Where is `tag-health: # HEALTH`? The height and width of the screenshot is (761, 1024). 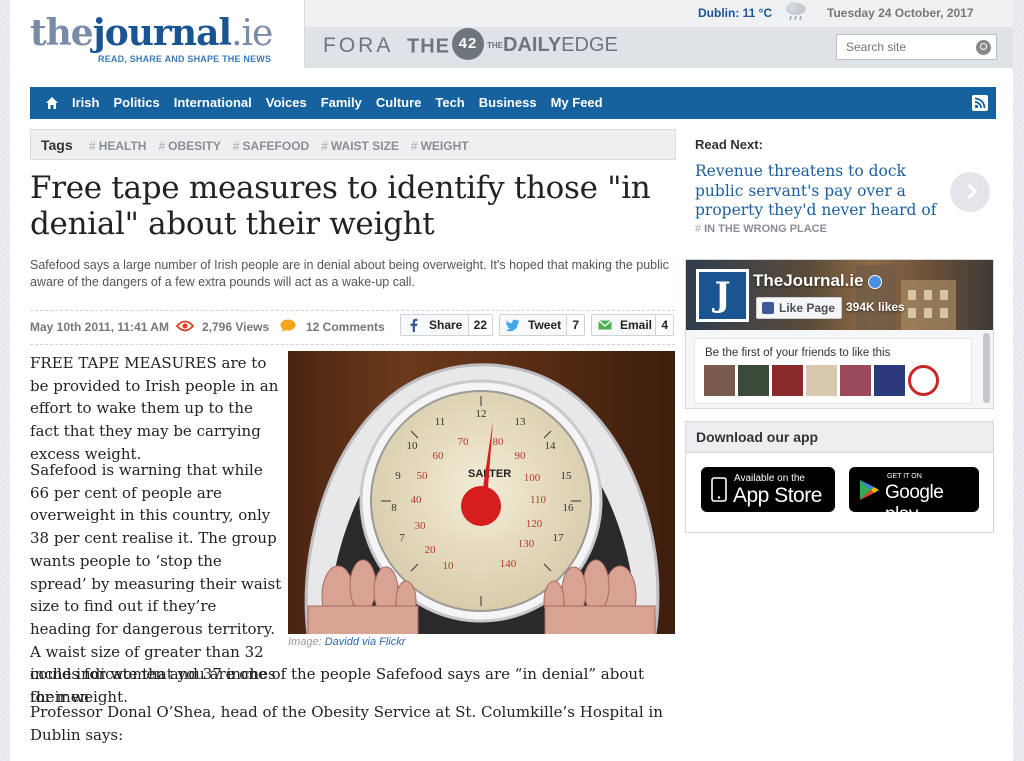 tag-health: # HEALTH is located at coordinates (117, 146).